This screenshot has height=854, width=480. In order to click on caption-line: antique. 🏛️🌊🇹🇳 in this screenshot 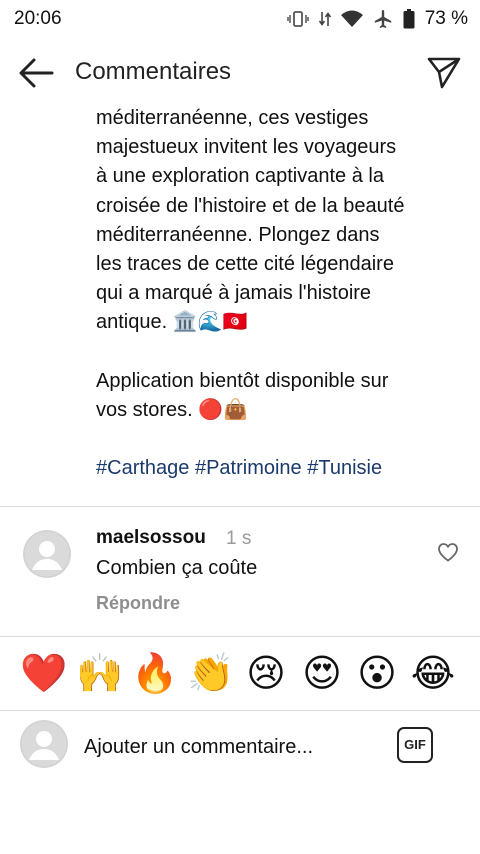, I will do `click(172, 322)`.